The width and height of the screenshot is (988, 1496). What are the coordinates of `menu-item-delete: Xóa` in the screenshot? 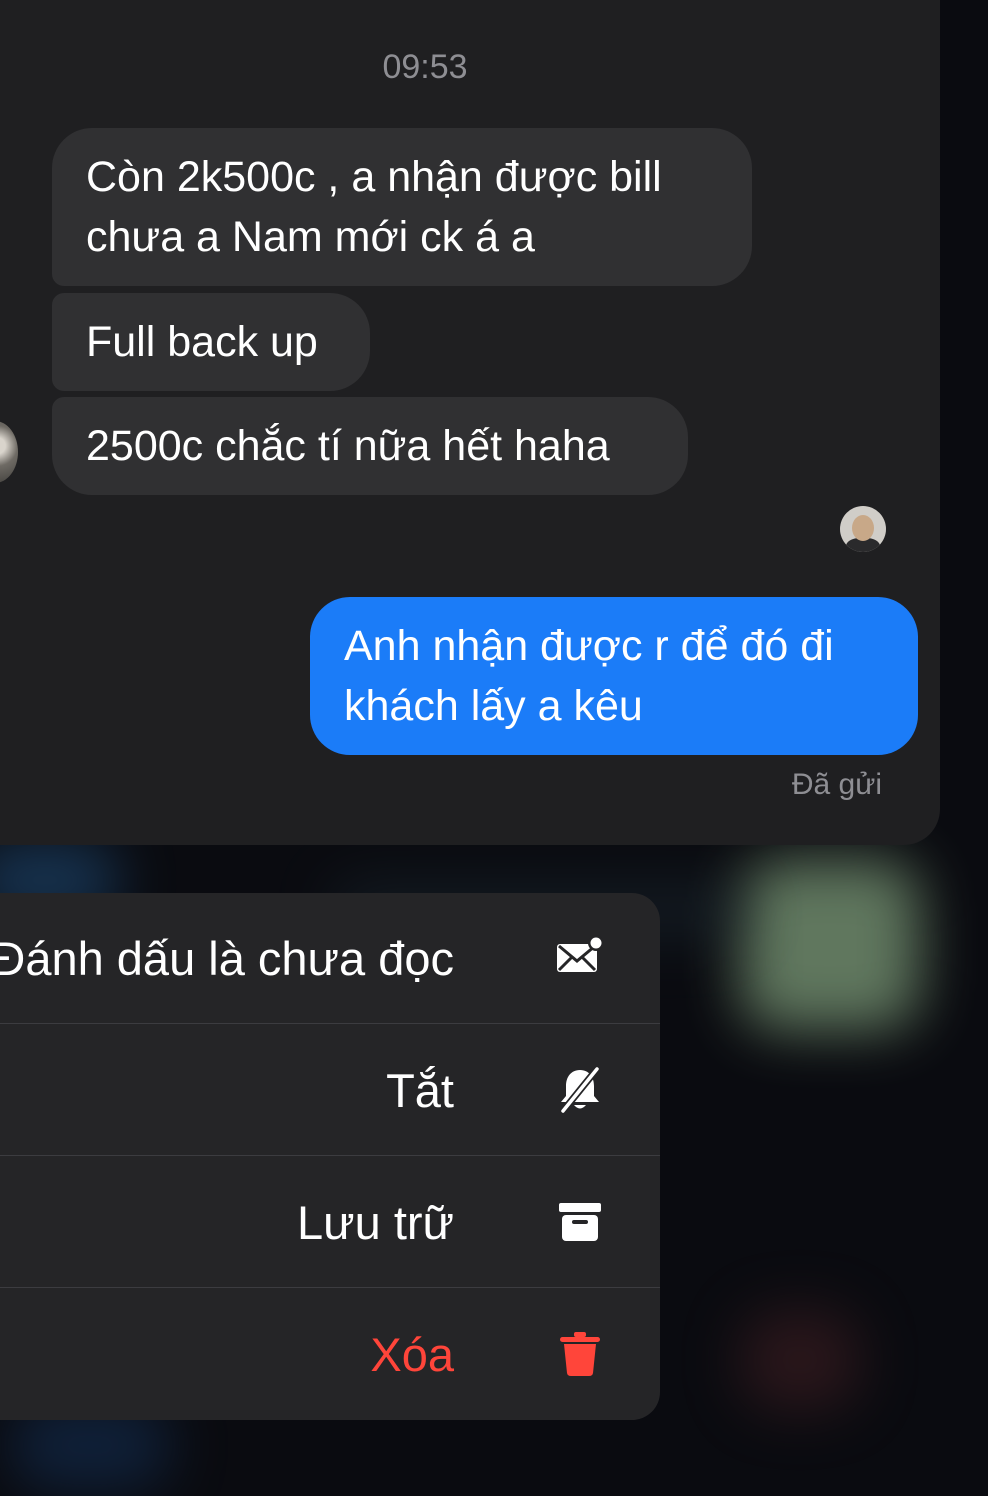 It's located at (330, 1354).